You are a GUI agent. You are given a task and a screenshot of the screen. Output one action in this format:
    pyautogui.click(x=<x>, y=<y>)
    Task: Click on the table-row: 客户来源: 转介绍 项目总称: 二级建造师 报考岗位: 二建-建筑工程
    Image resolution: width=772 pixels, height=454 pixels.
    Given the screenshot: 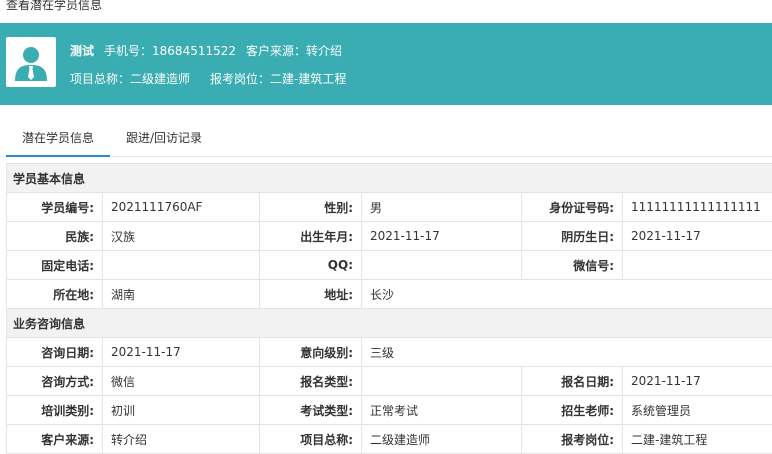 What is the action you would take?
    pyautogui.click(x=389, y=439)
    